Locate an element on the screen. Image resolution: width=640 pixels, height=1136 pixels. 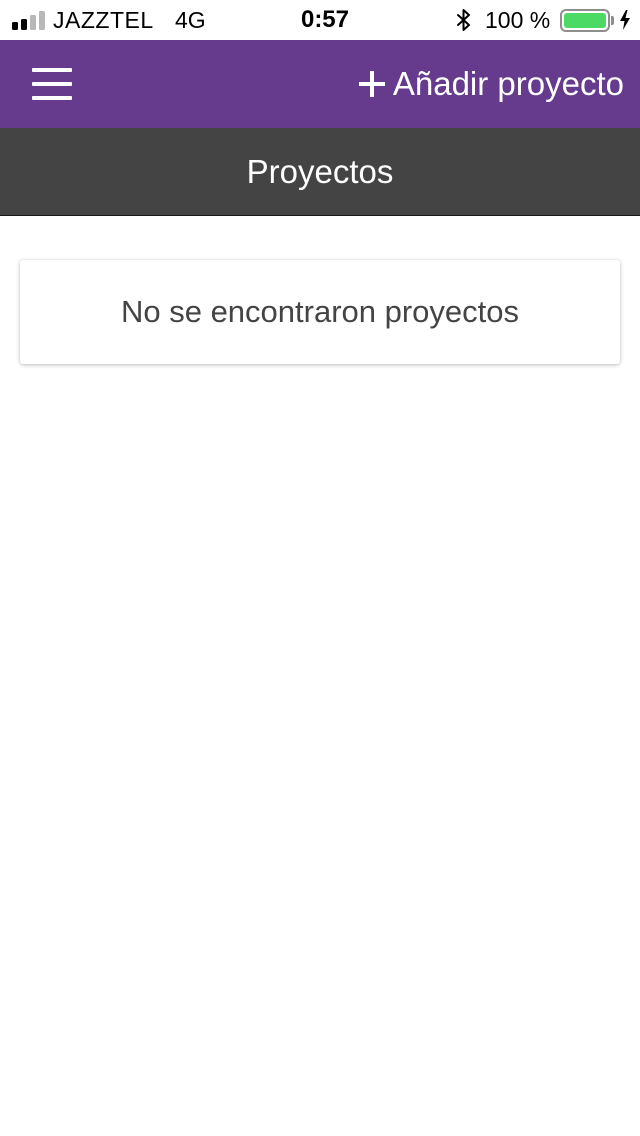
battery-fill is located at coordinates (585, 20).